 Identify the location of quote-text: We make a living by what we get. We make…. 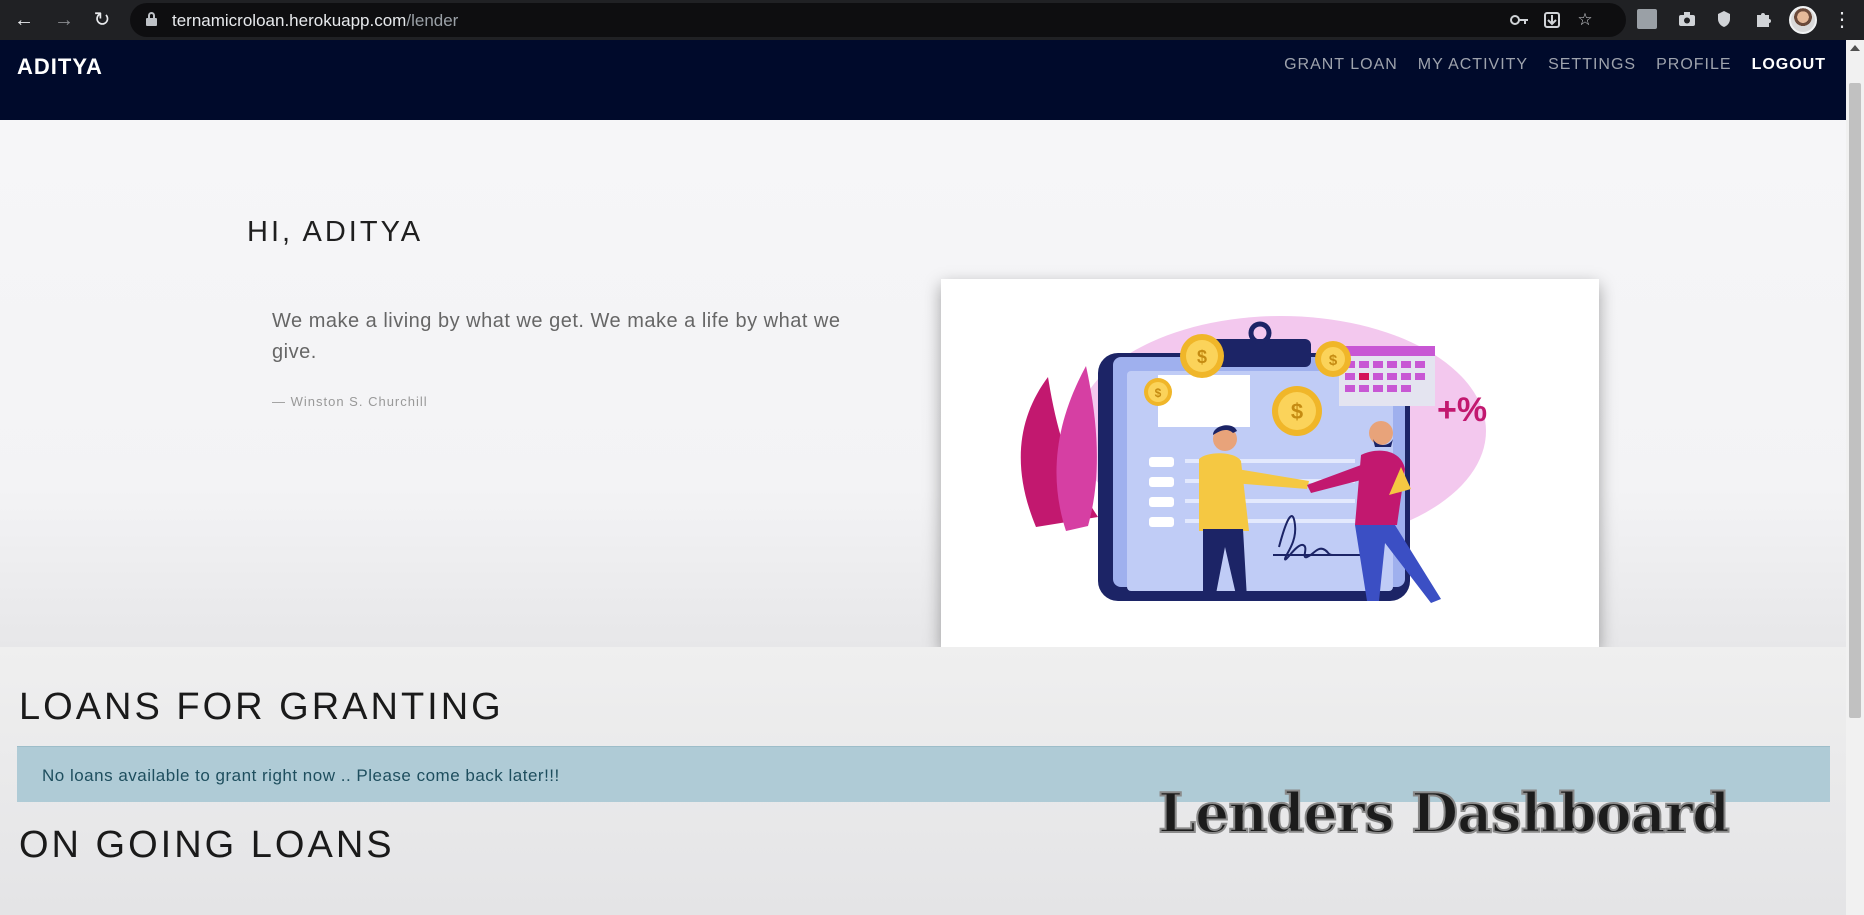
(556, 336).